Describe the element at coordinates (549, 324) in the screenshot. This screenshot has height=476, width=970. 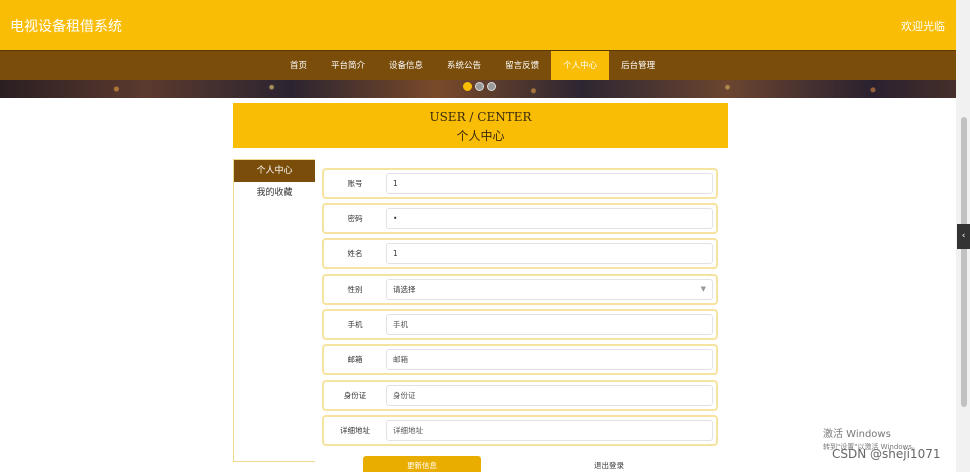
I see `phone-input` at that location.